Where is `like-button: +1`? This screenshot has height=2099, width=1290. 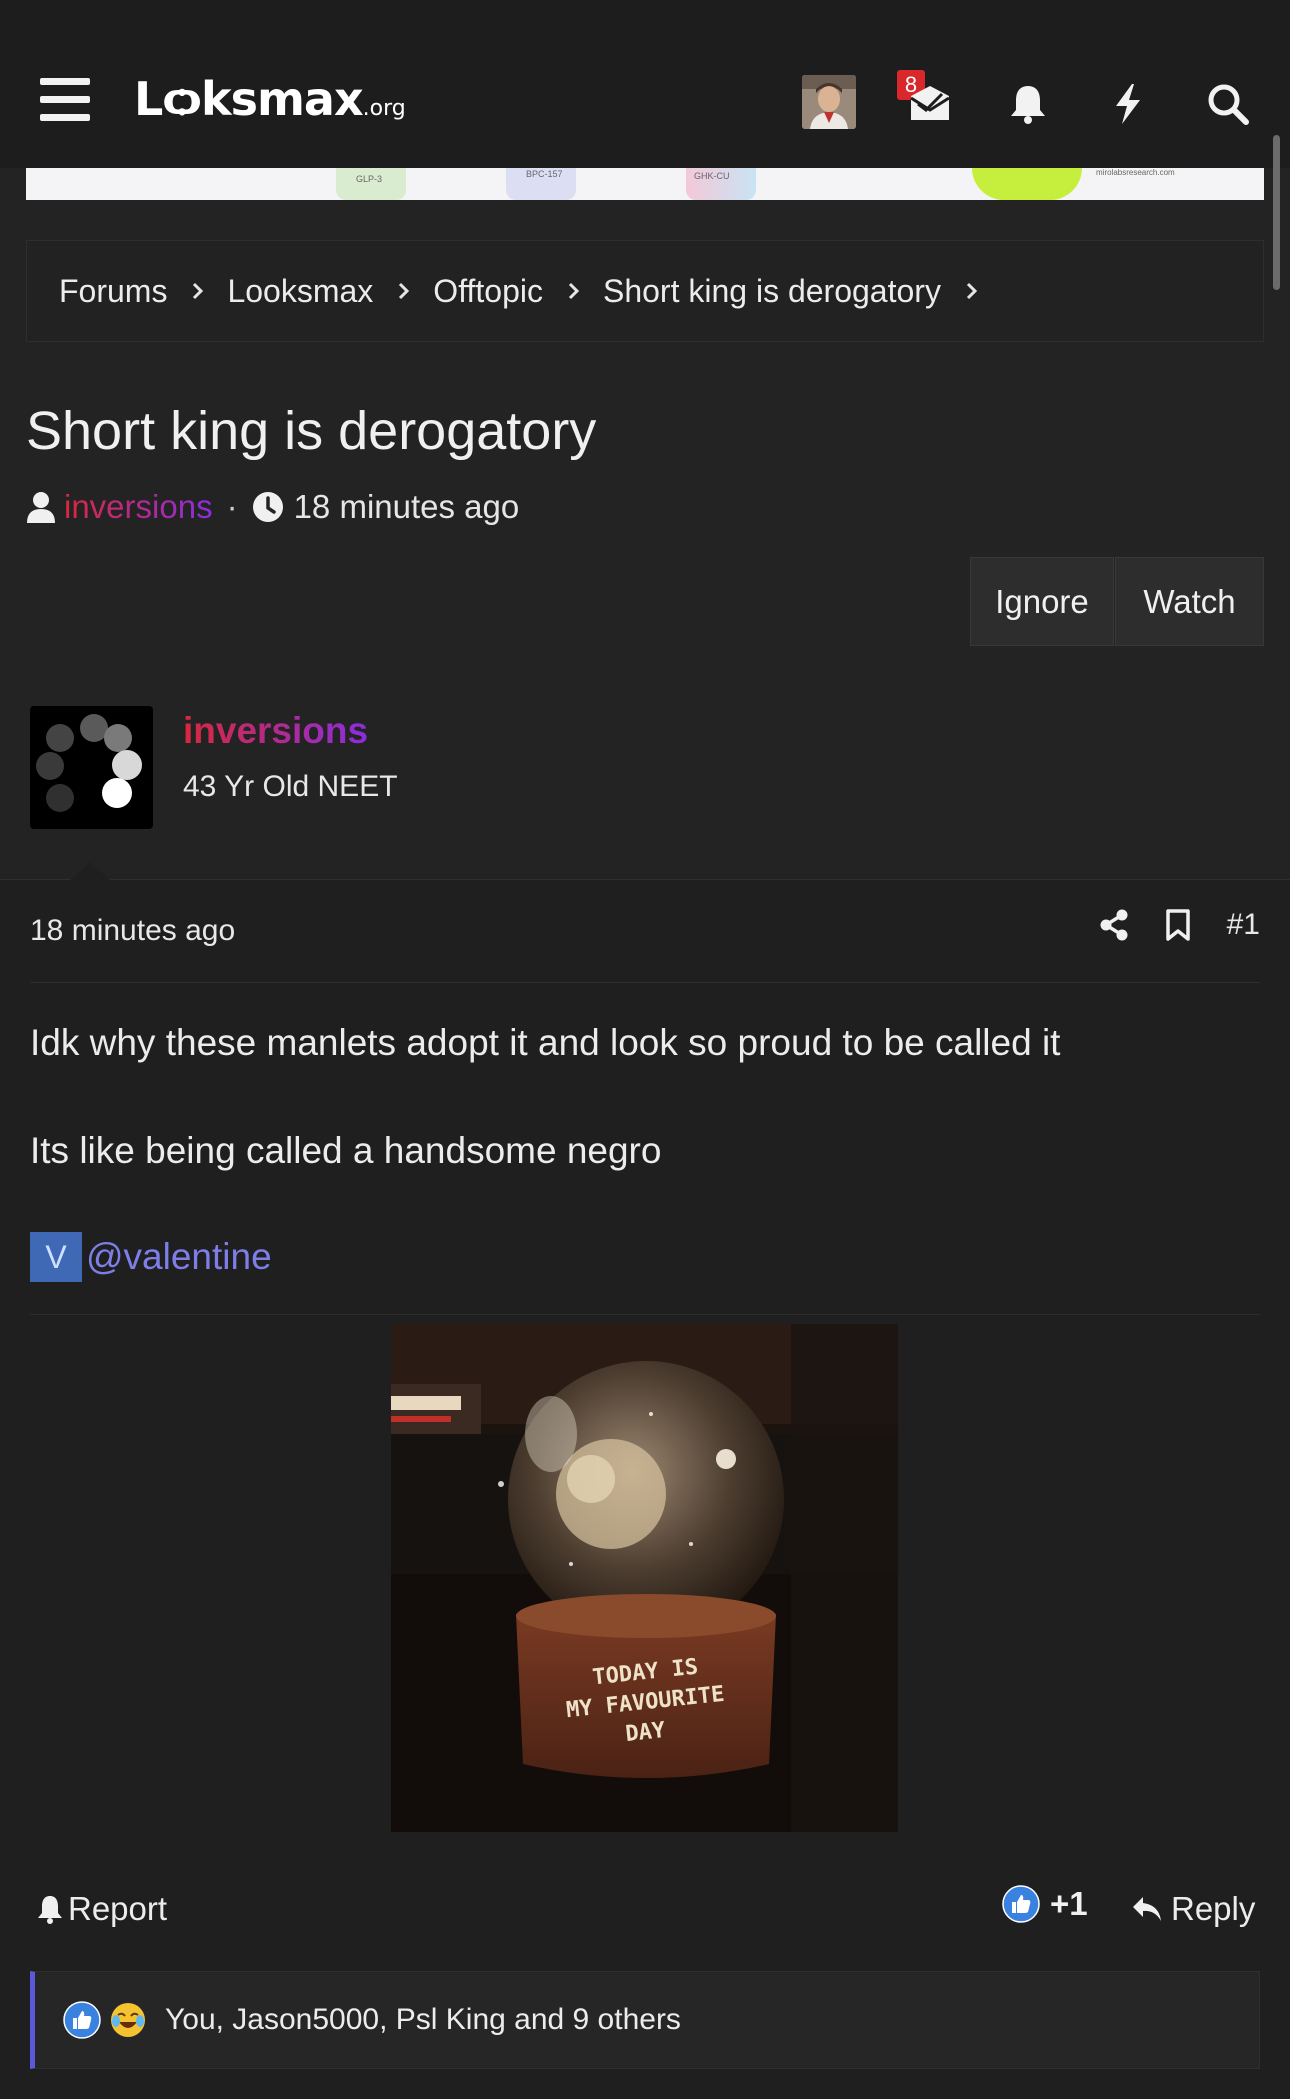
like-button: +1 is located at coordinates (1045, 1904).